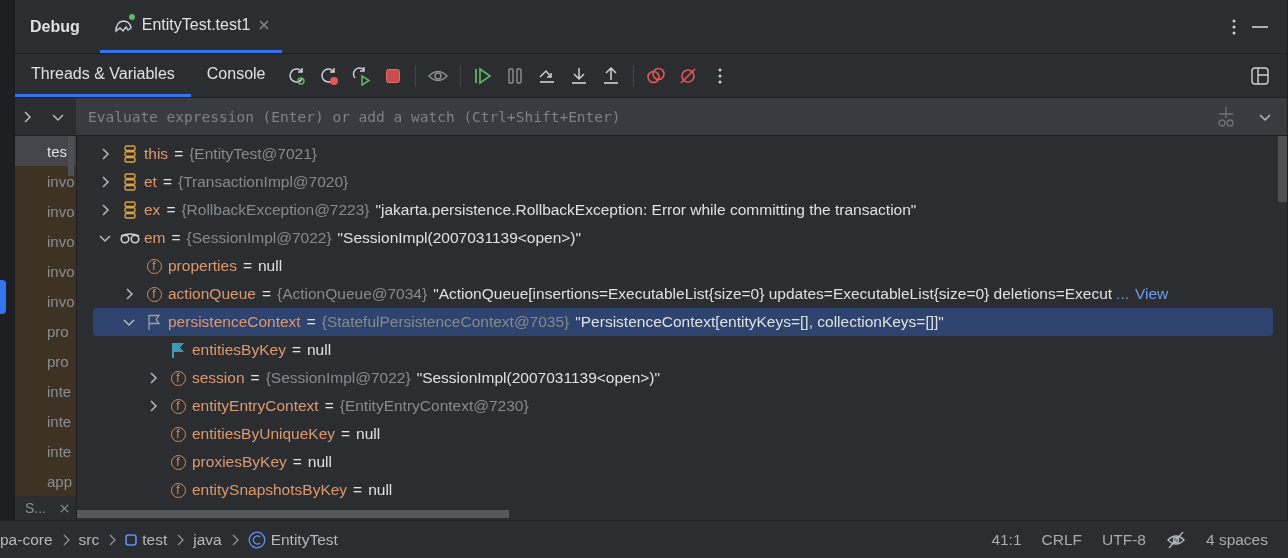 This screenshot has height=558, width=1288. I want to click on variable-name: entityEntryContext, so click(255, 406).